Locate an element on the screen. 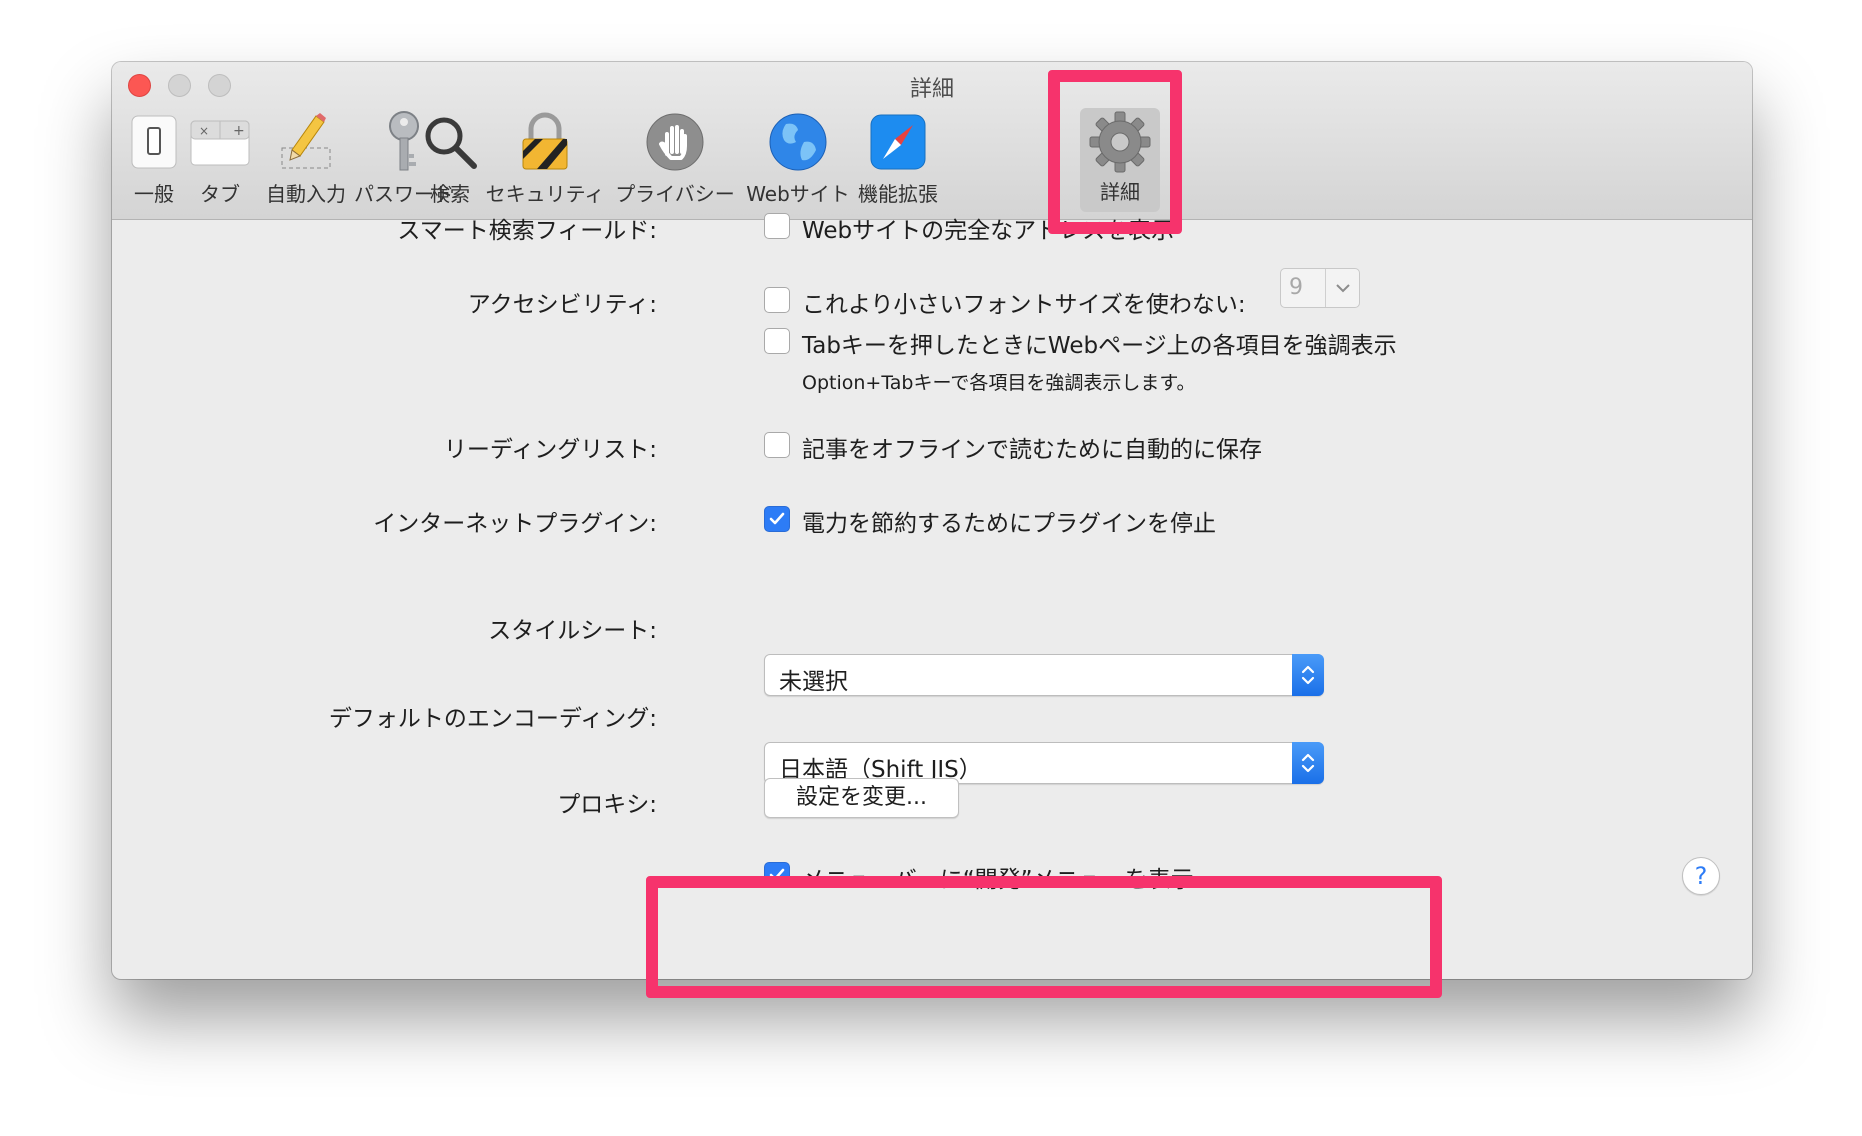  checkmark-icon is located at coordinates (777, 518).